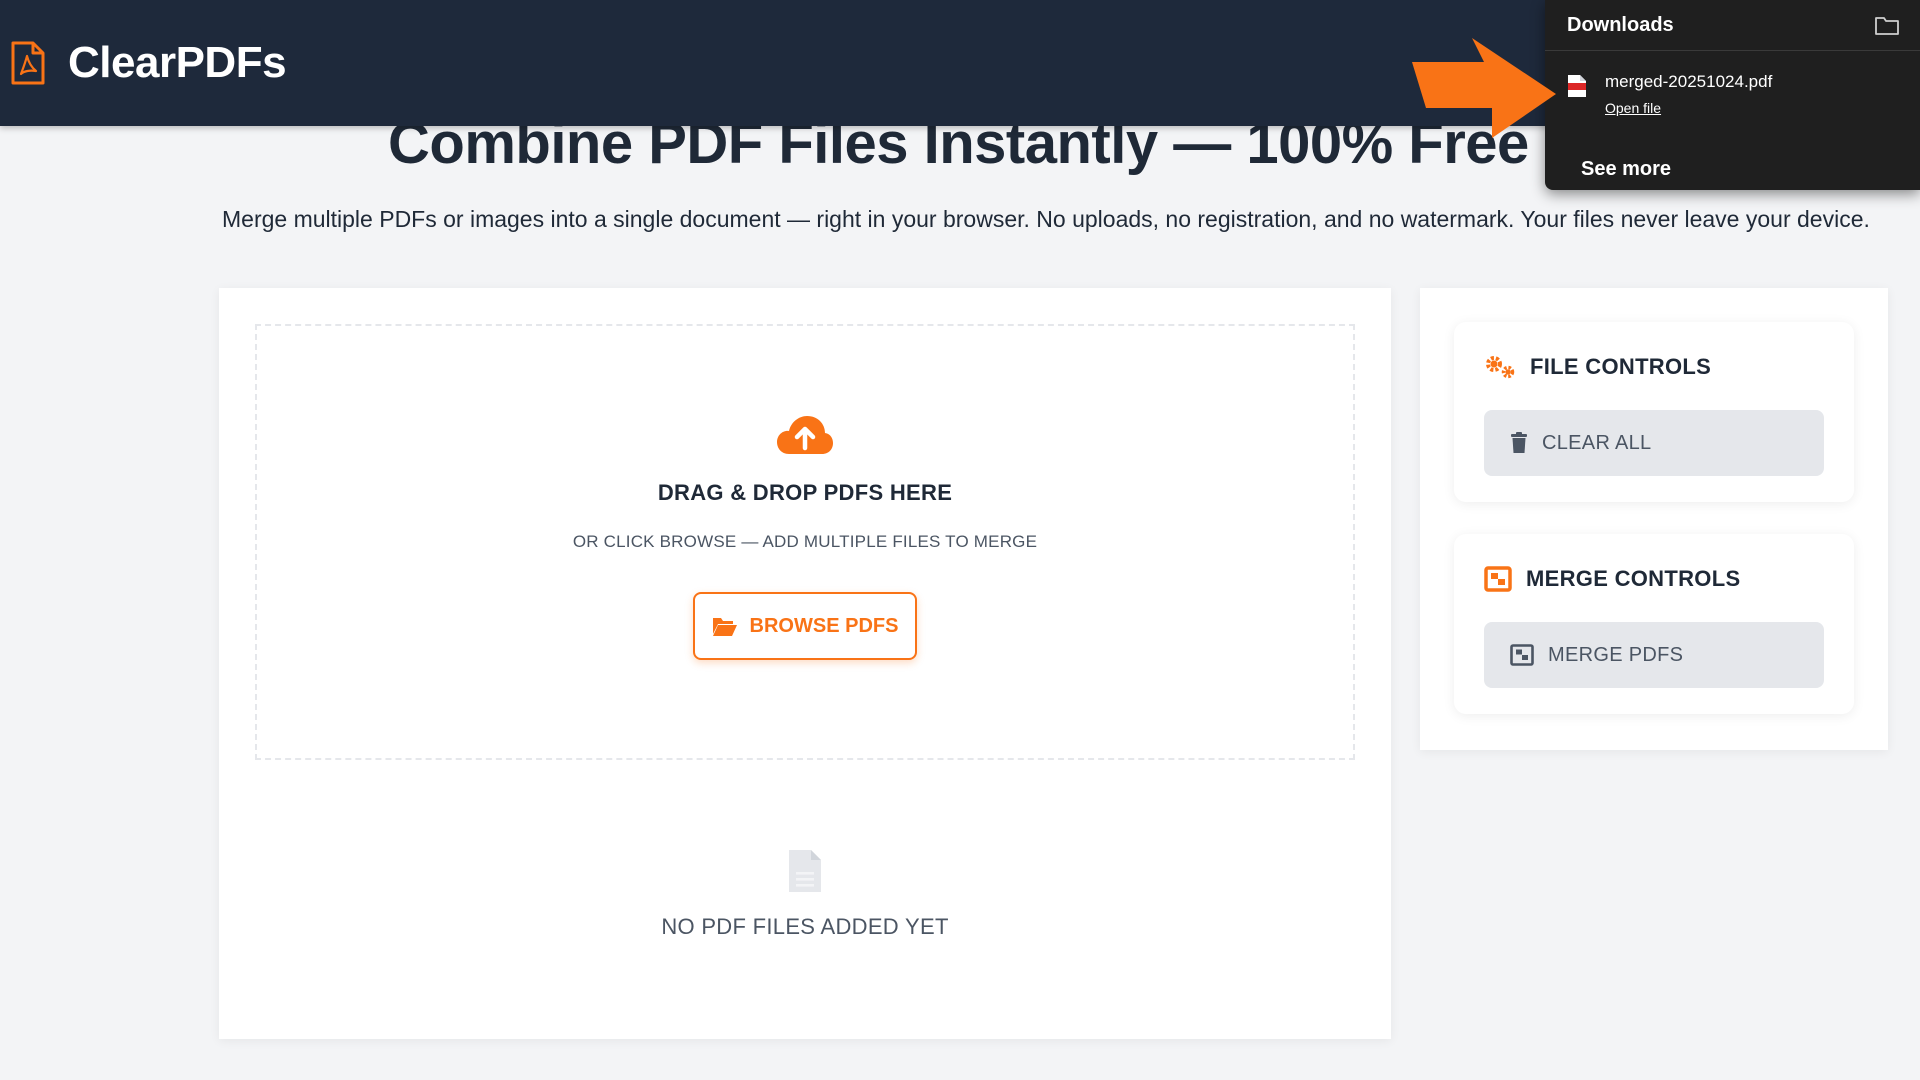 Image resolution: width=1920 pixels, height=1080 pixels. I want to click on brand-name: ClearPDFs, so click(177, 63).